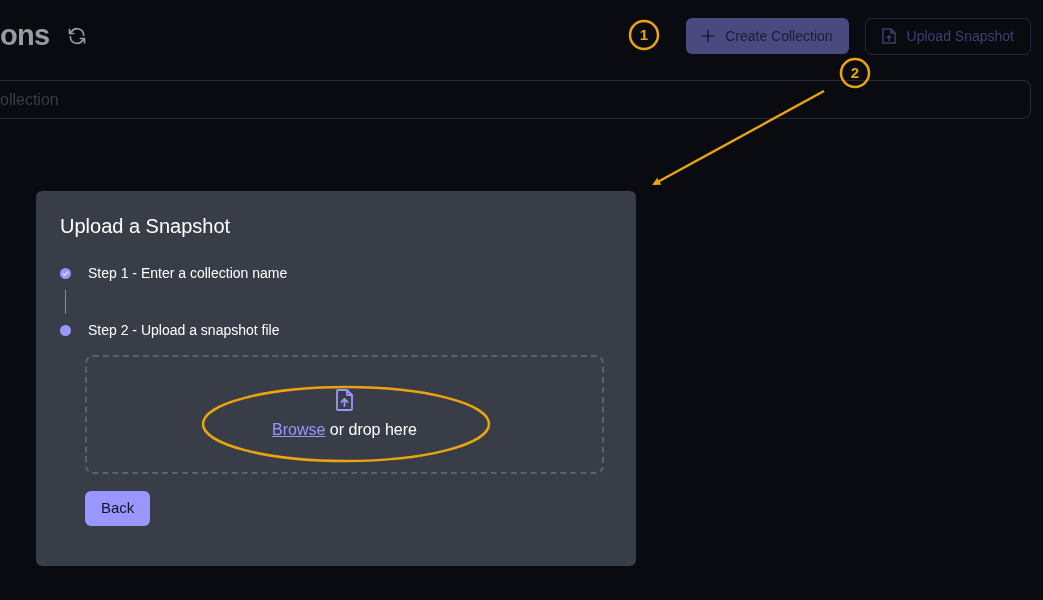 The width and height of the screenshot is (1043, 600). I want to click on drop-hint: or drop here, so click(373, 429).